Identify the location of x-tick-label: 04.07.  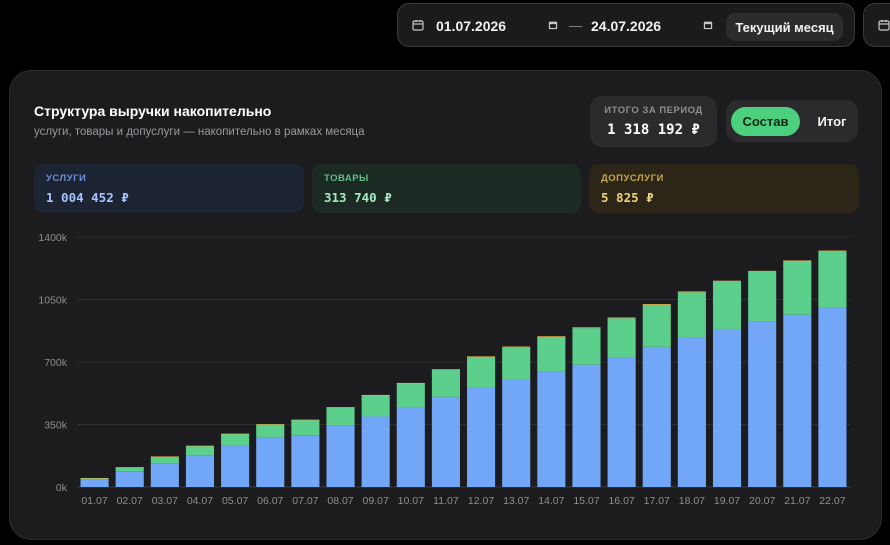
(200, 501).